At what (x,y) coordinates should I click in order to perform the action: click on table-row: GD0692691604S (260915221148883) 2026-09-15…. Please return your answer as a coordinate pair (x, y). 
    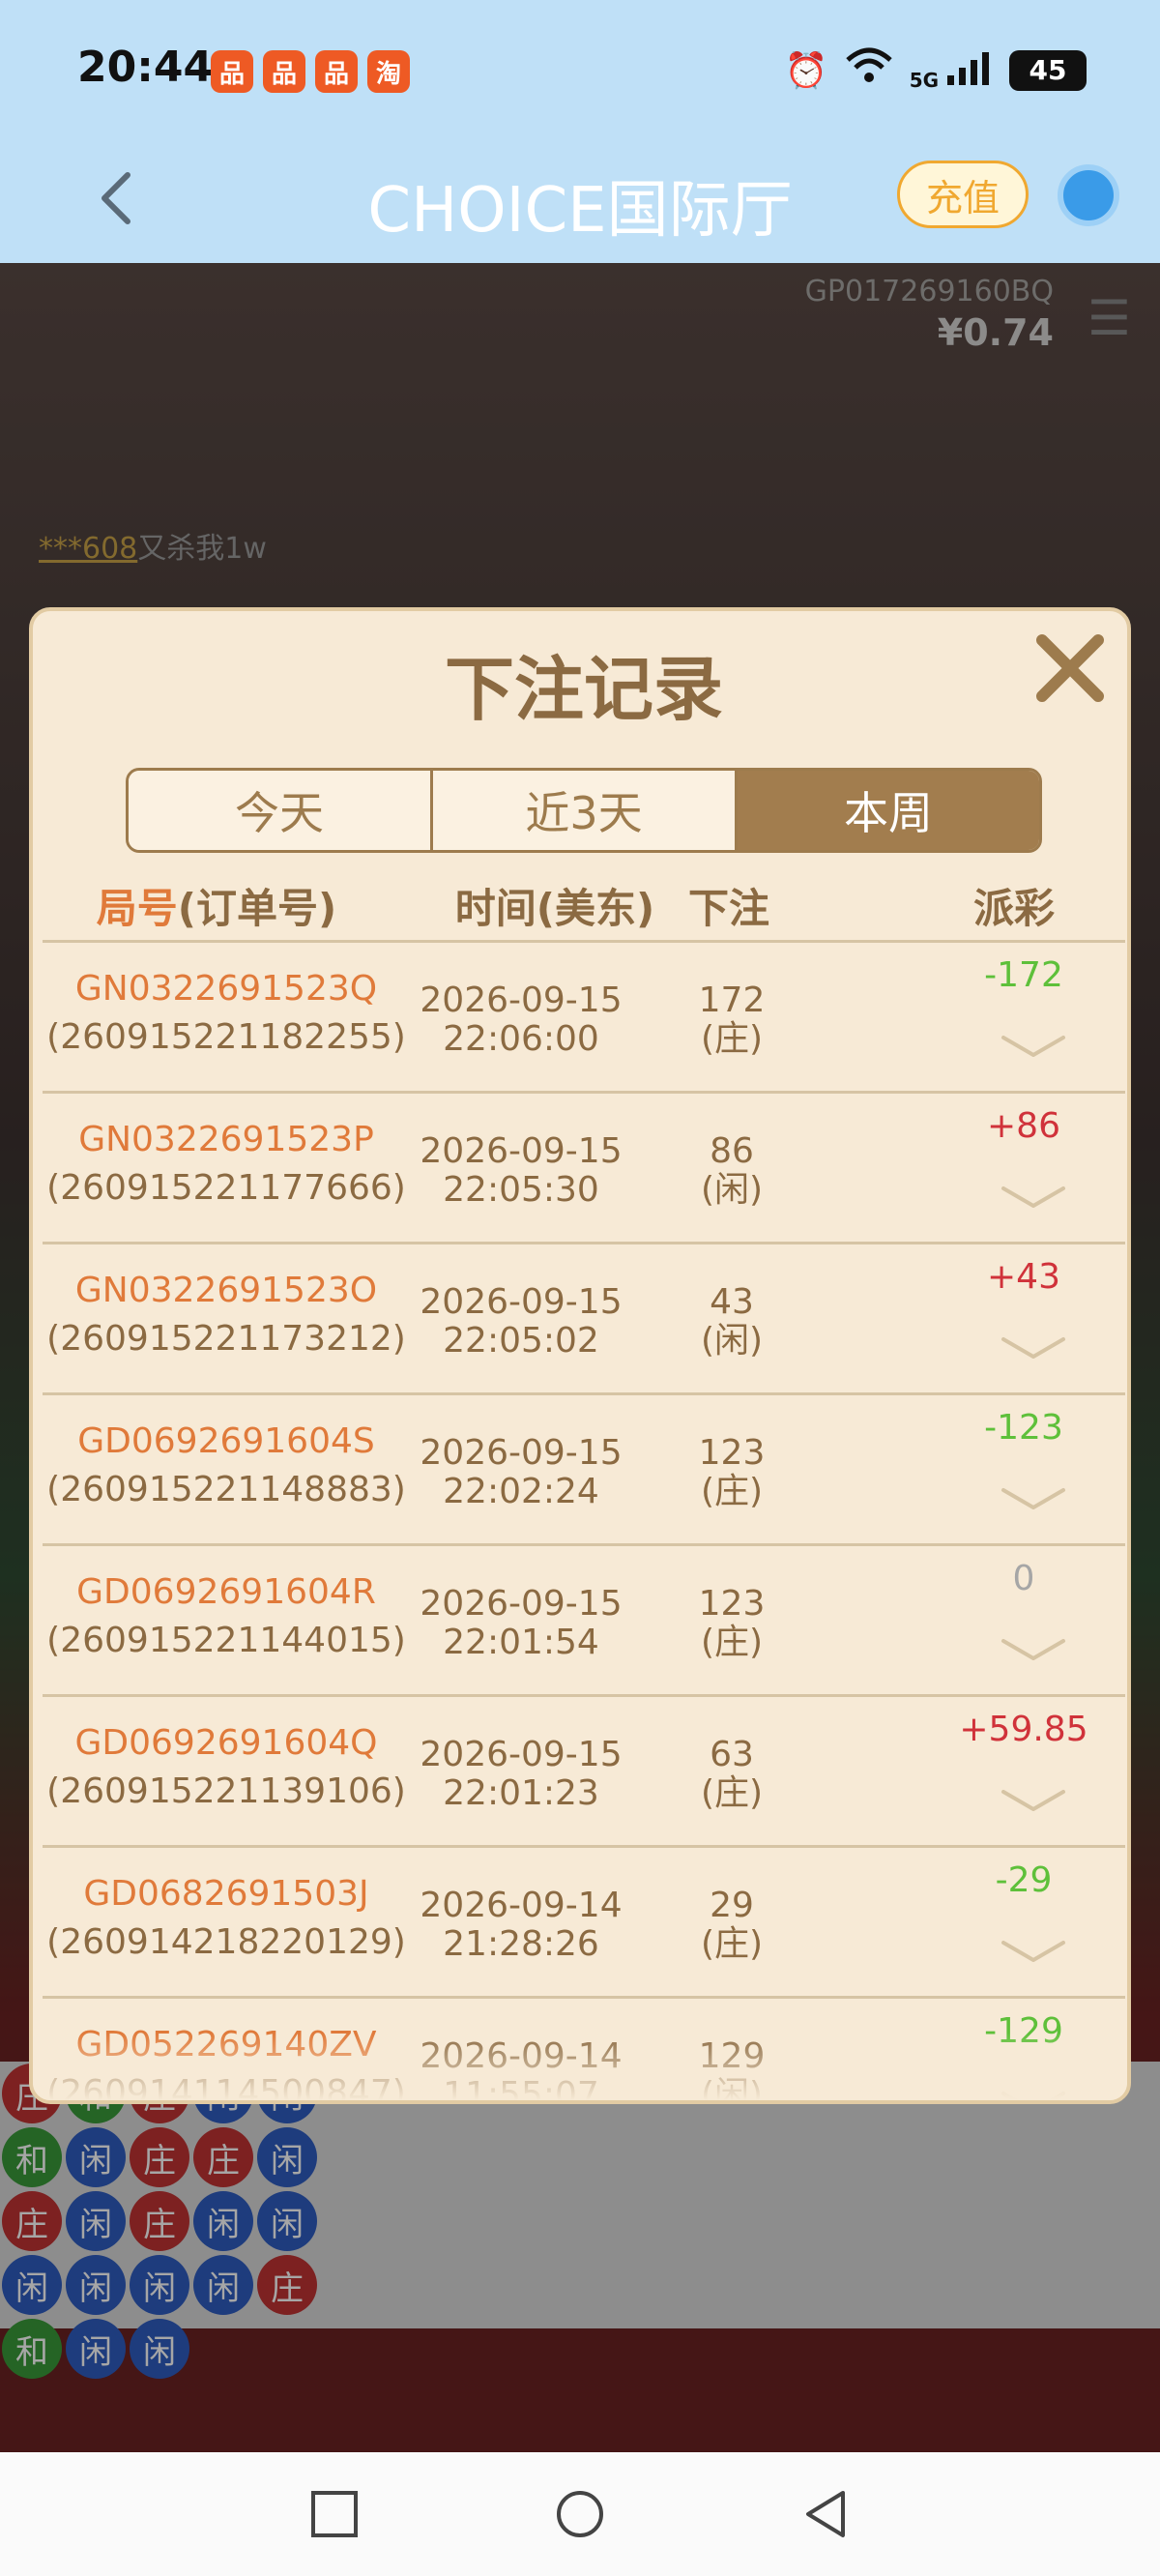
    Looking at the image, I should click on (584, 1467).